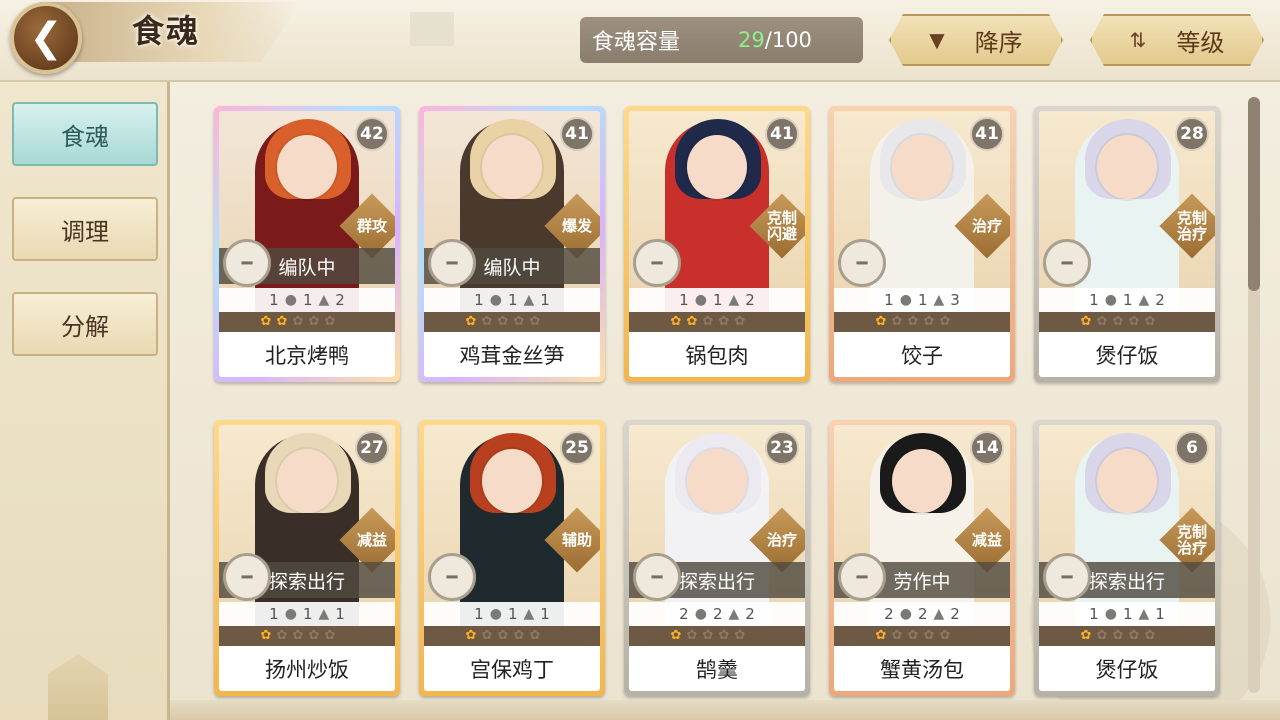 The width and height of the screenshot is (1280, 720). I want to click on level-badge: 6, so click(1192, 448).